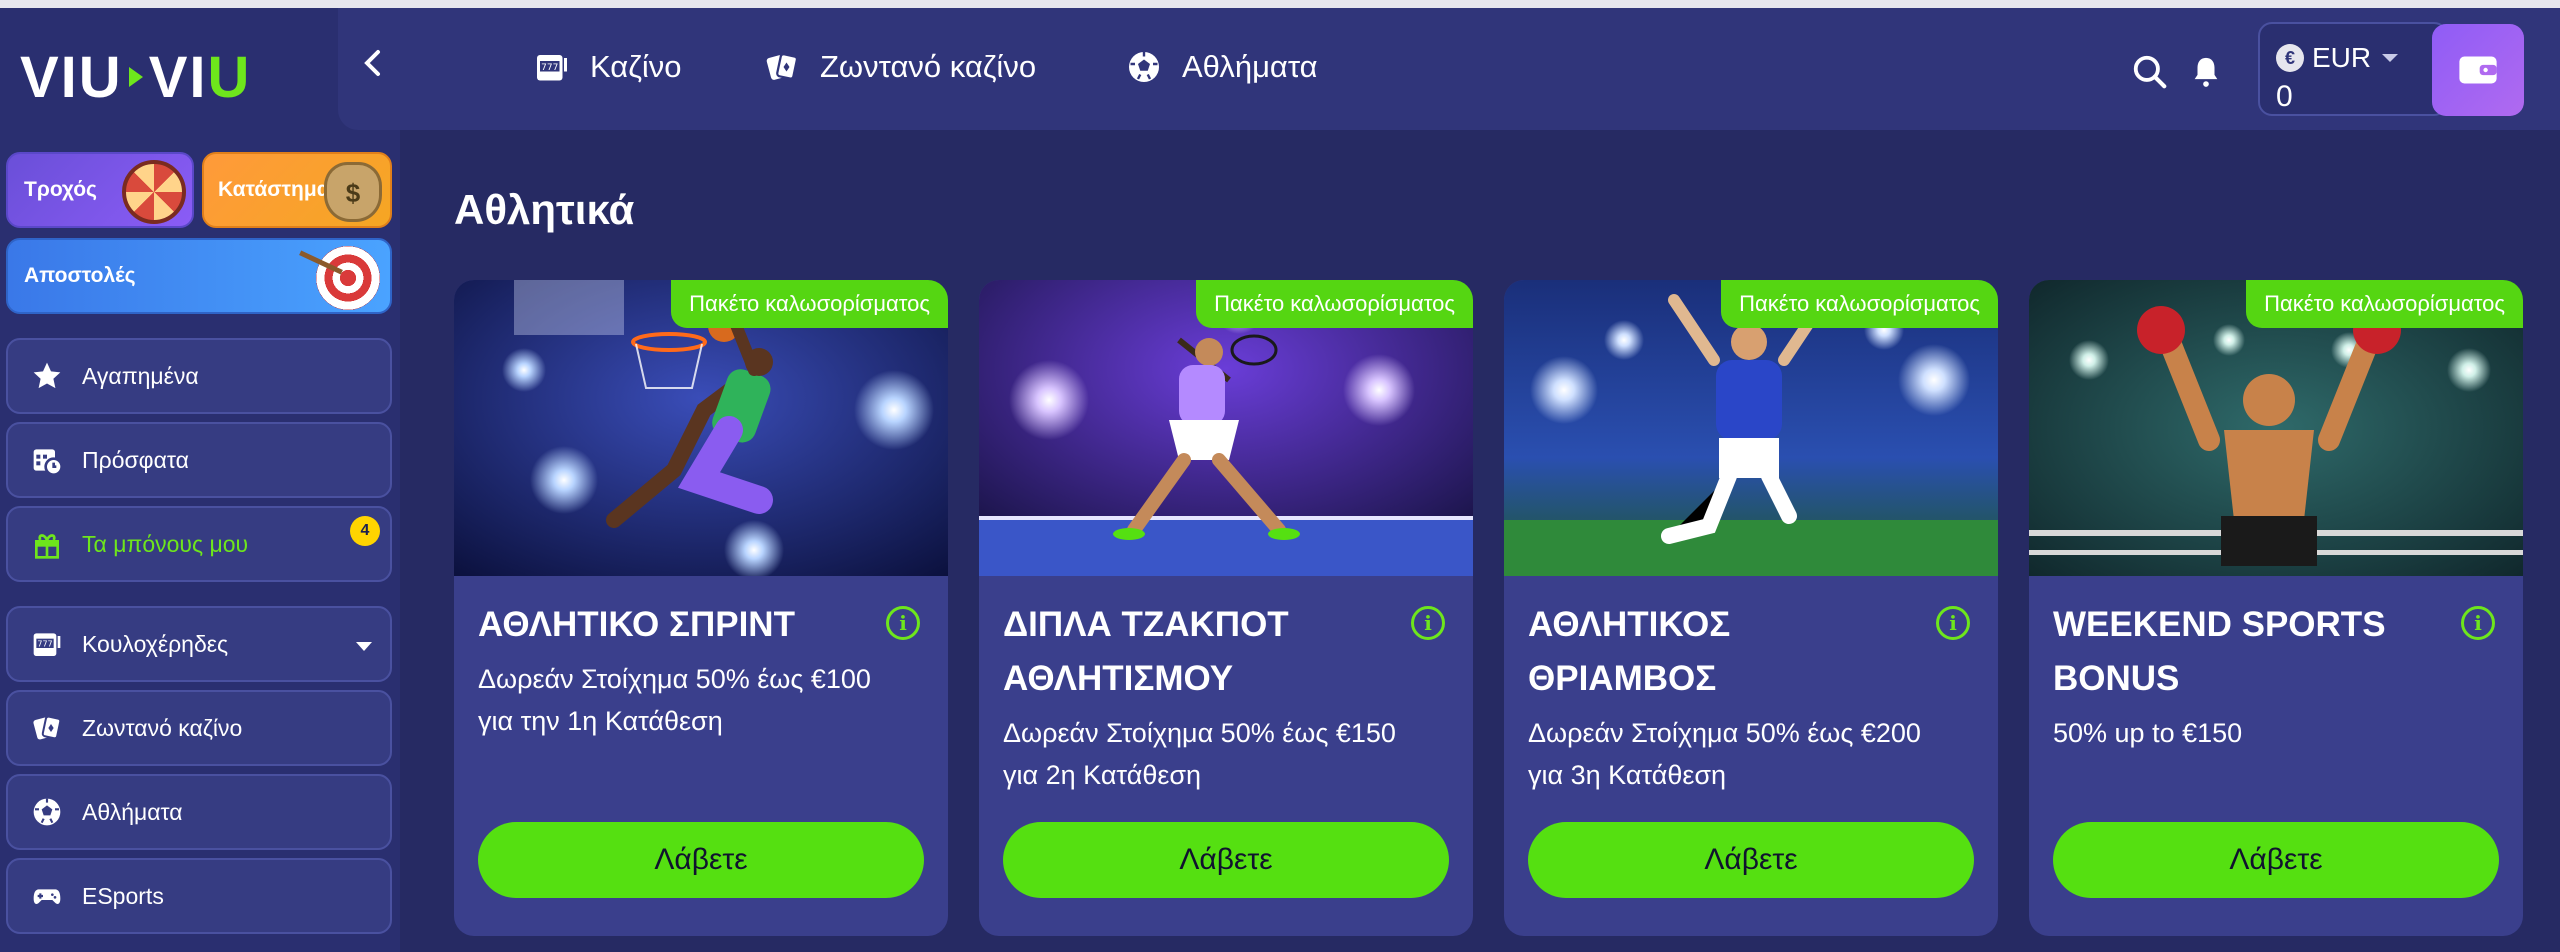  I want to click on logo-text-right: VI, so click(178, 77).